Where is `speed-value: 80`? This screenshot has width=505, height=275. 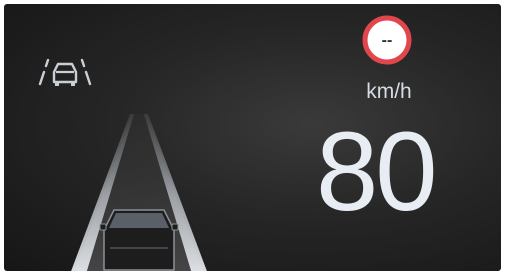 speed-value: 80 is located at coordinates (377, 171).